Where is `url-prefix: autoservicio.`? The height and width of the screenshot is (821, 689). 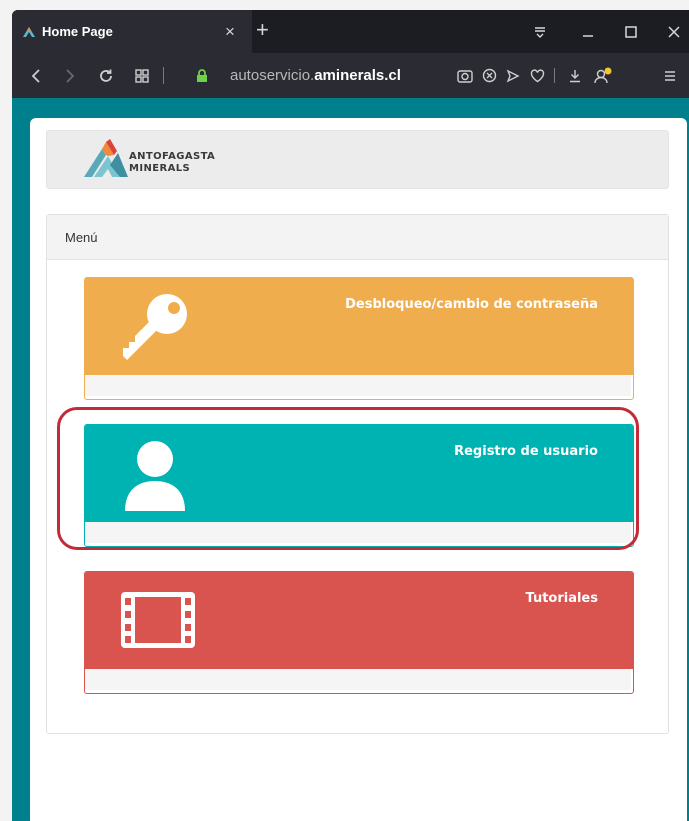 url-prefix: autoservicio. is located at coordinates (272, 75).